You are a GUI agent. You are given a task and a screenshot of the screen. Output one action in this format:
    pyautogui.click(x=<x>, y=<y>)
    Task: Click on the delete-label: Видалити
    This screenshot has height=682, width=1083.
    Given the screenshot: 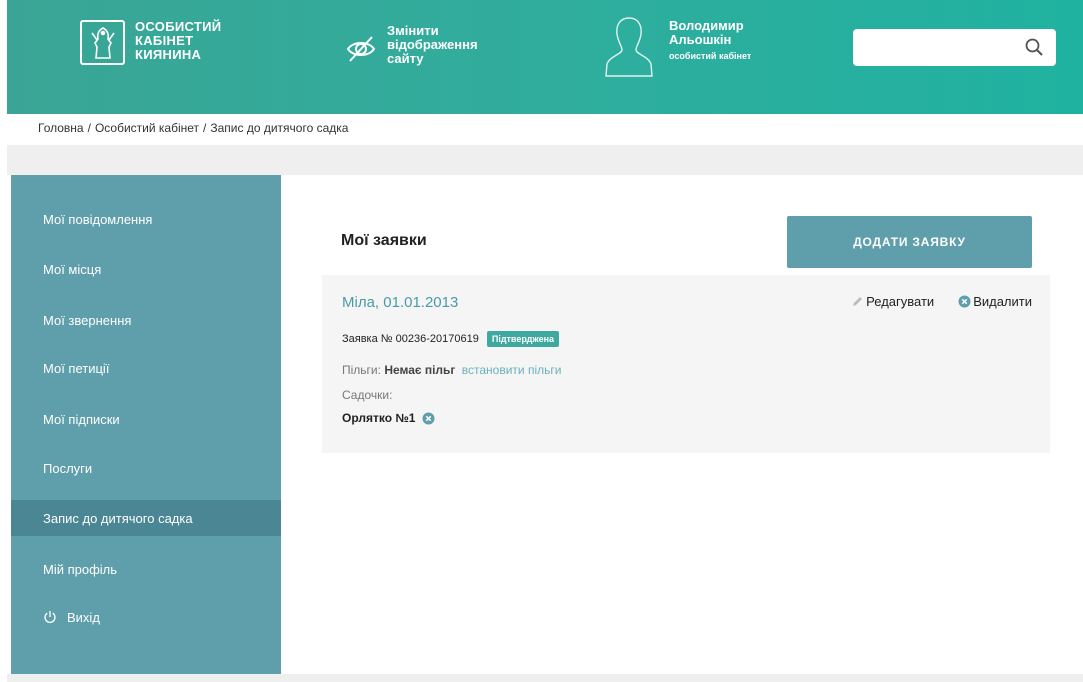 What is the action you would take?
    pyautogui.click(x=1002, y=301)
    